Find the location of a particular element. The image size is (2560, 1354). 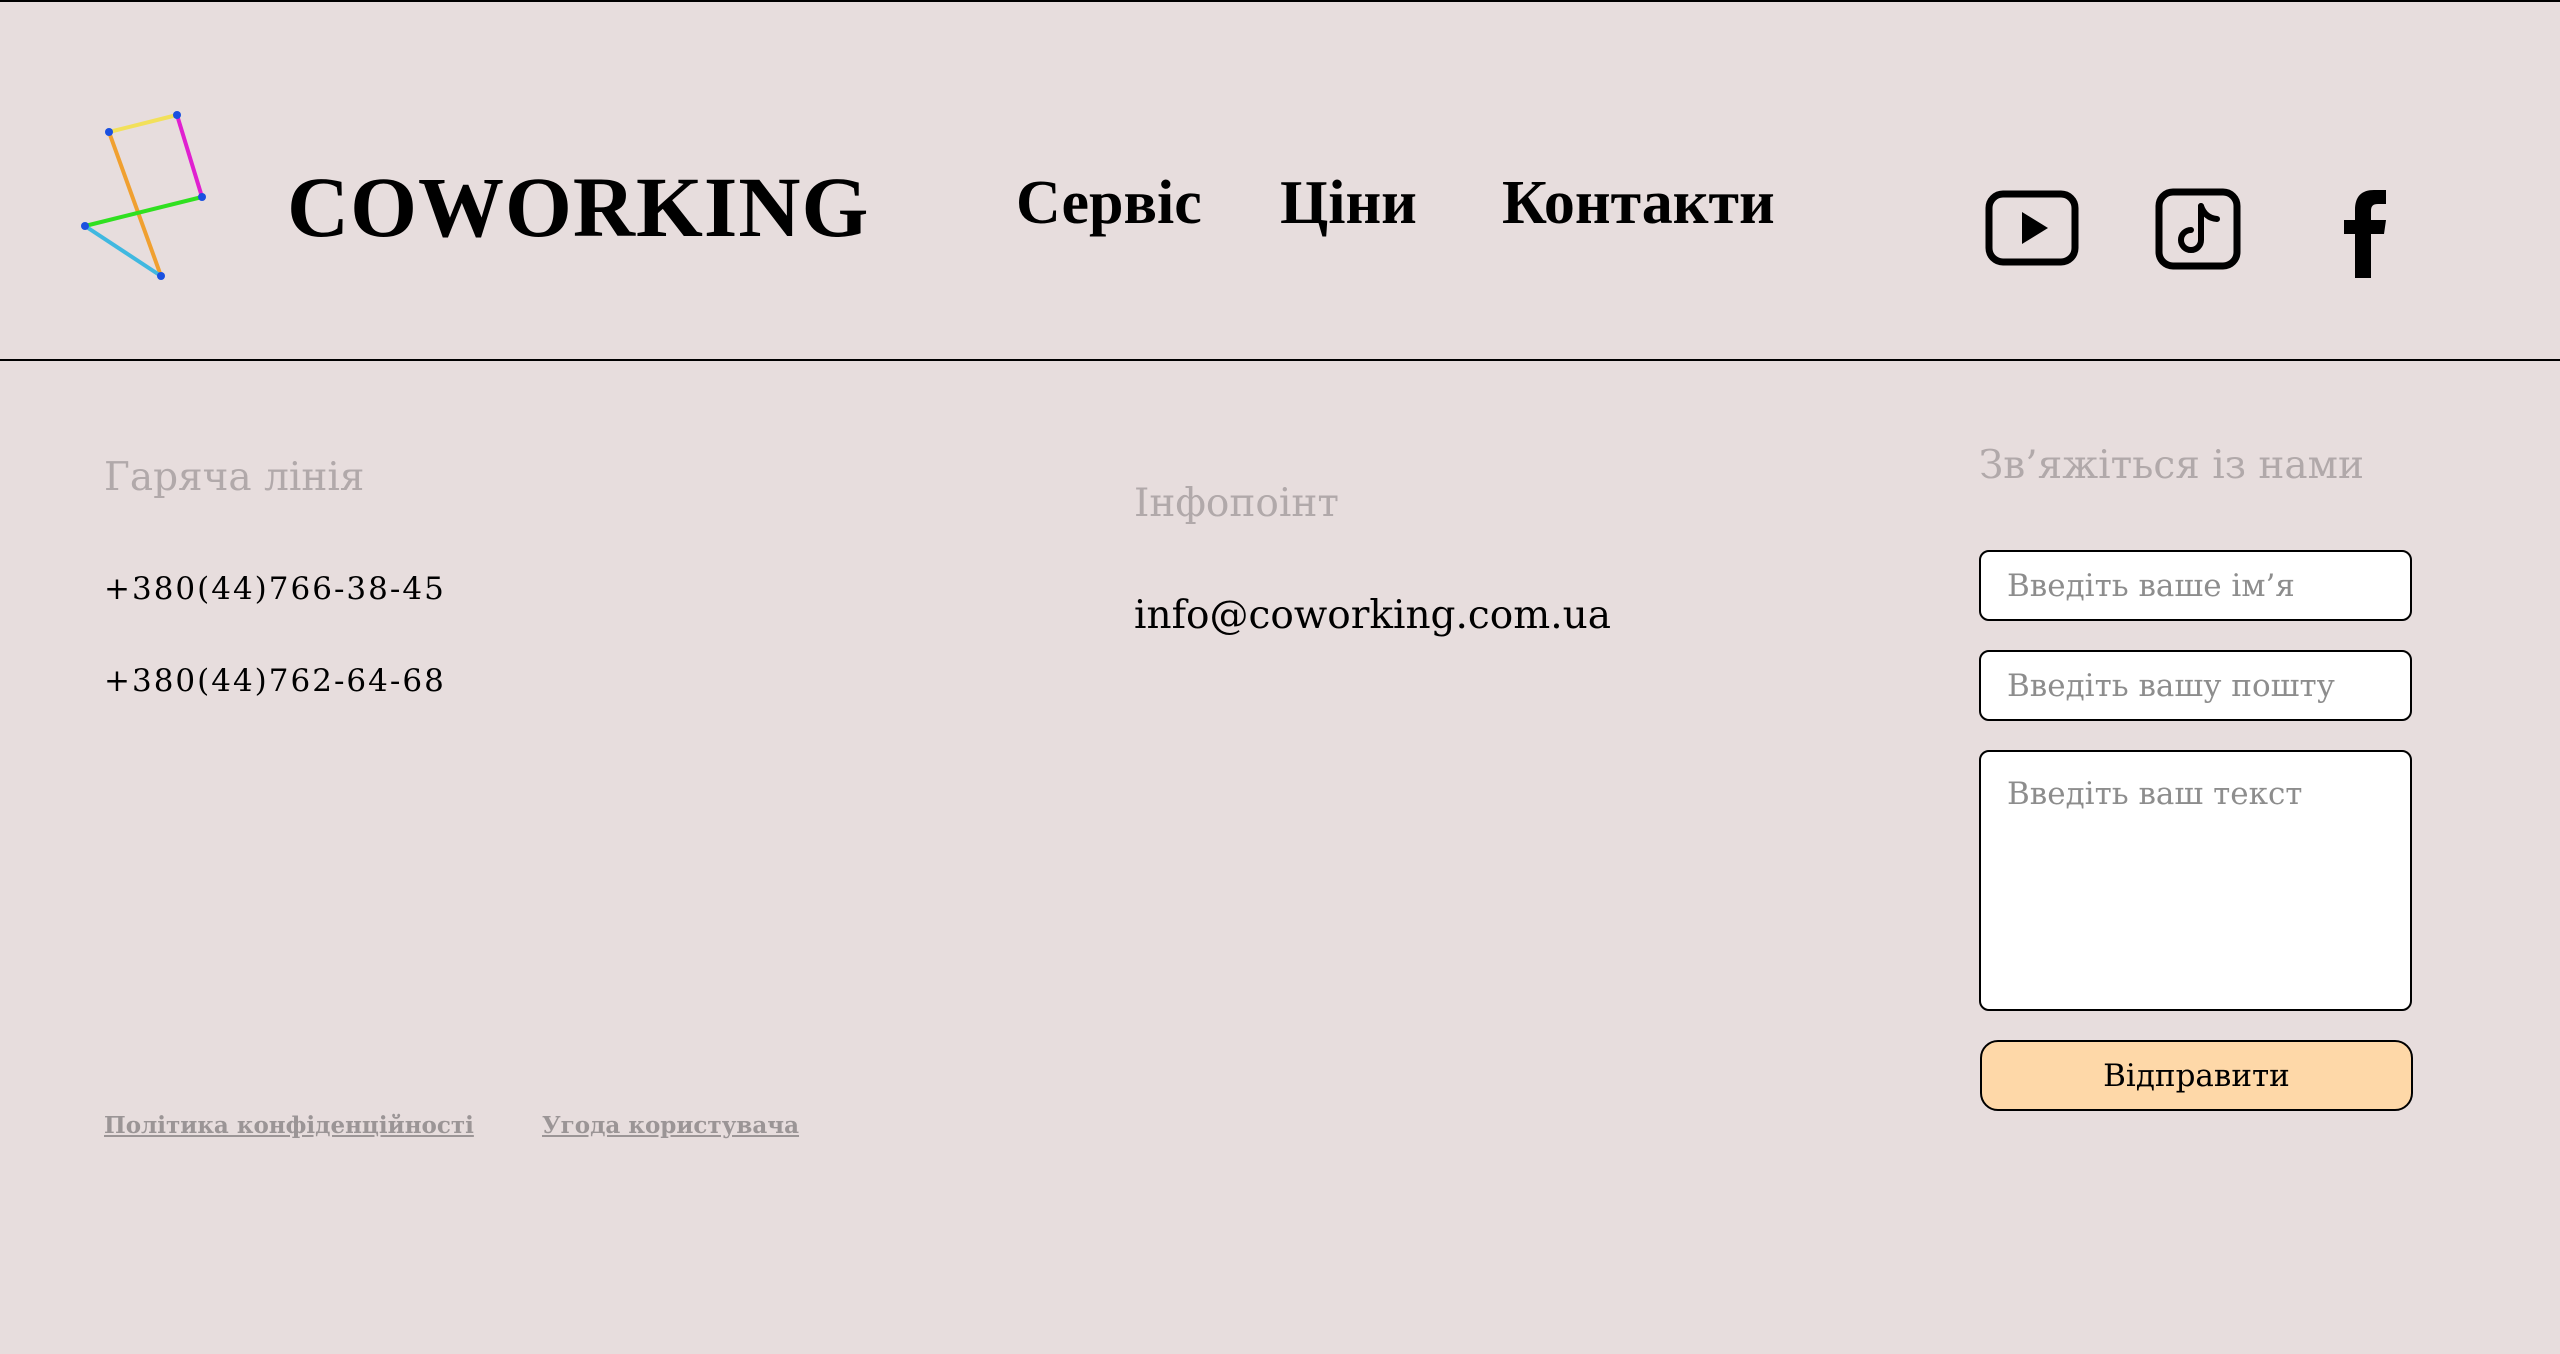

email-input is located at coordinates (2195, 685).